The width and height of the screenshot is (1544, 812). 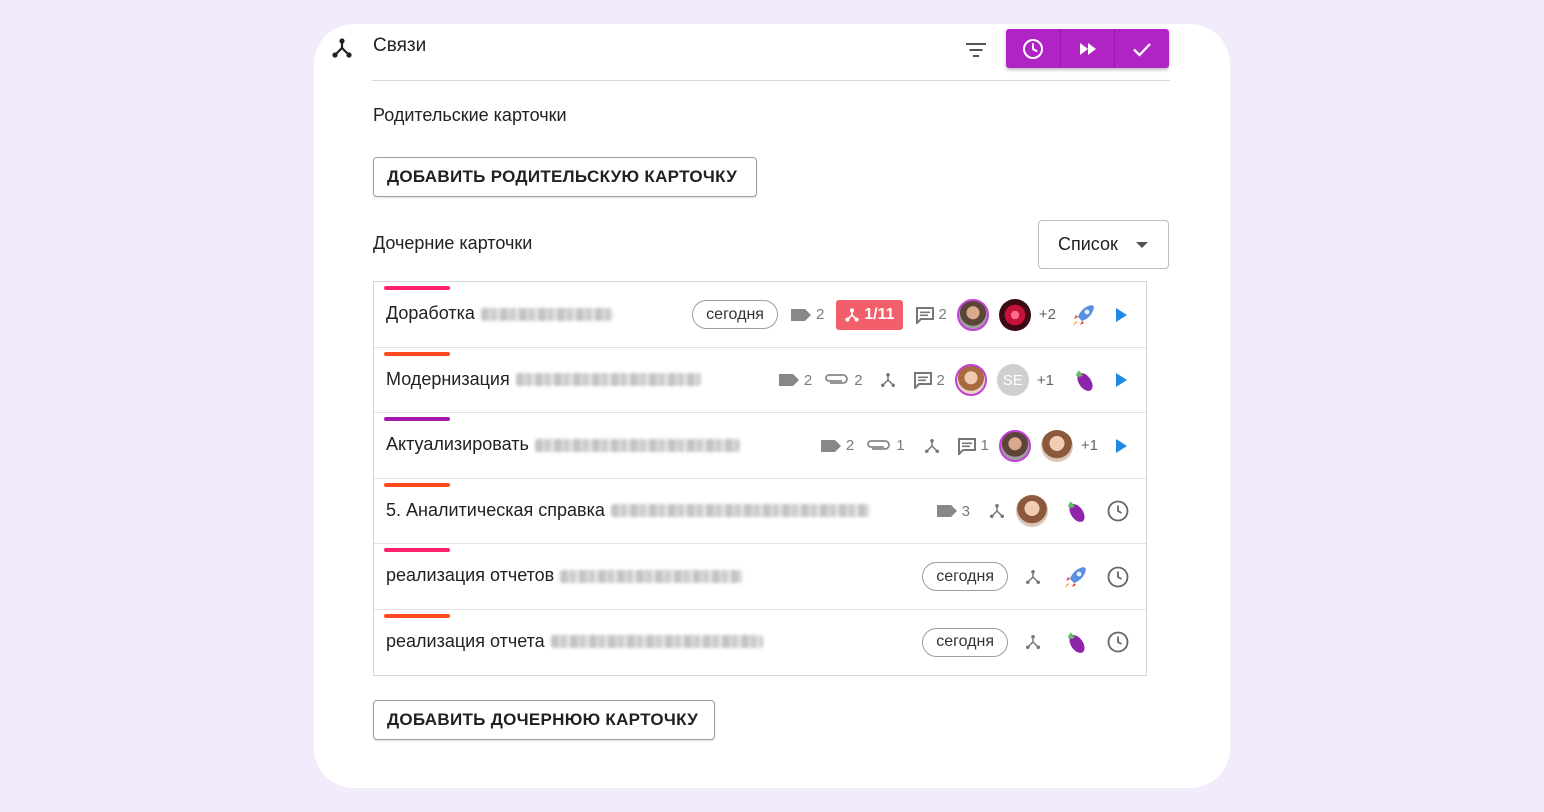 What do you see at coordinates (1012, 380) in the screenshot?
I see `avatar: SE` at bounding box center [1012, 380].